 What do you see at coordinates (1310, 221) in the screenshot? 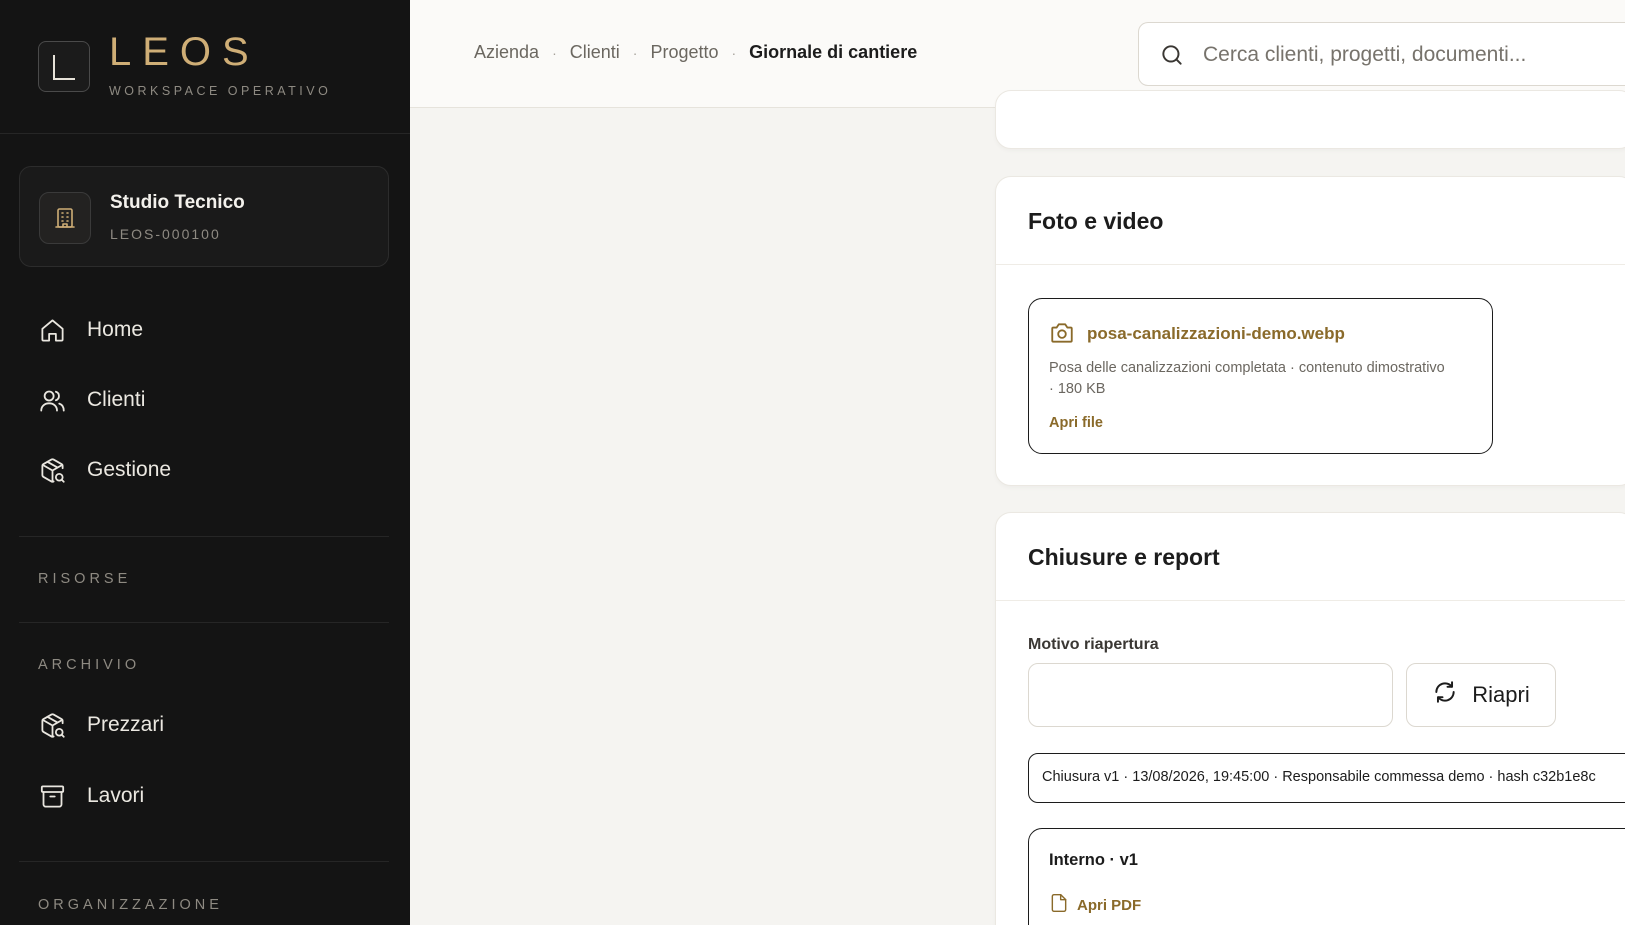
I see `media-card-header: Foto e video` at bounding box center [1310, 221].